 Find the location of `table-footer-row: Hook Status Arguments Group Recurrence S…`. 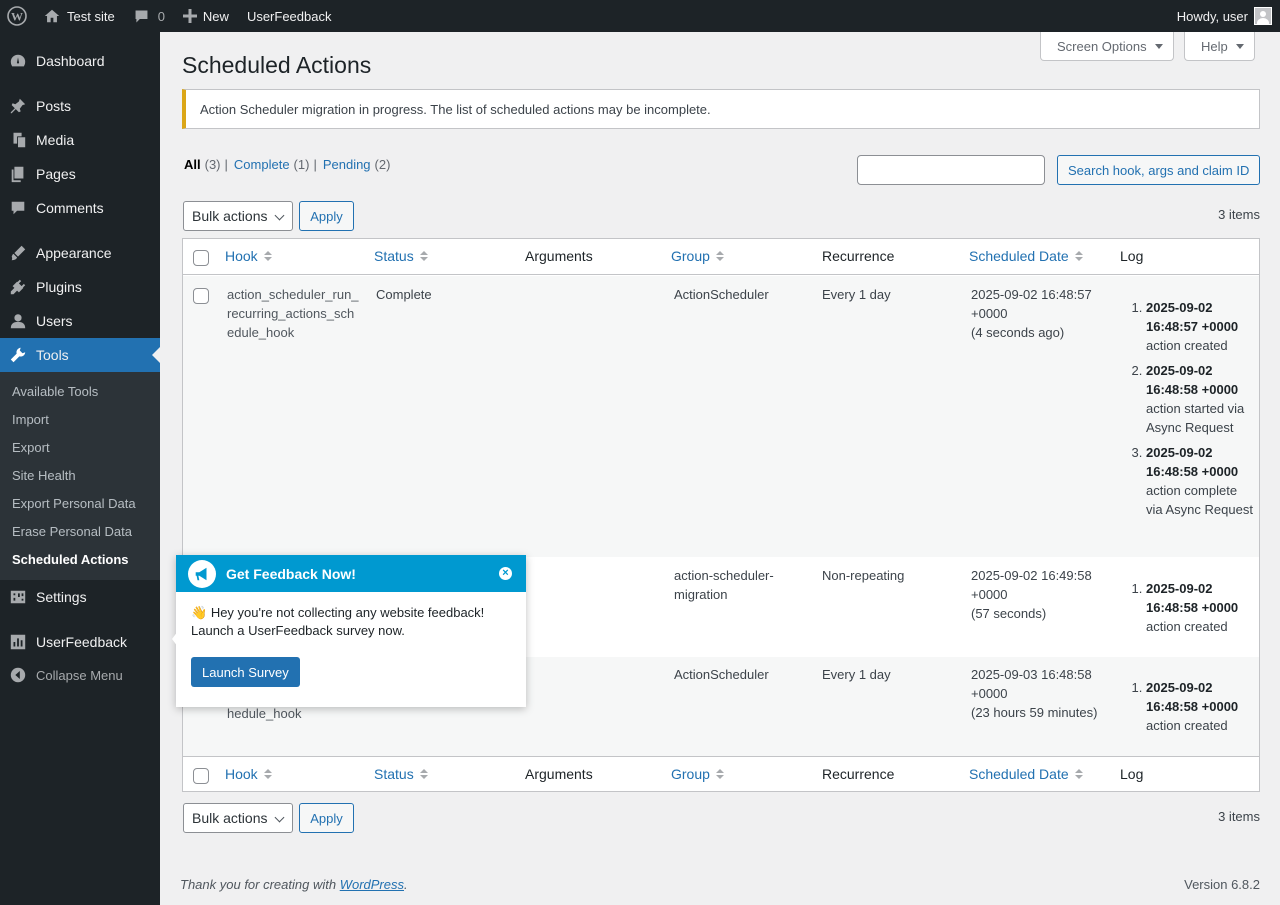

table-footer-row: Hook Status Arguments Group Recurrence S… is located at coordinates (721, 774).